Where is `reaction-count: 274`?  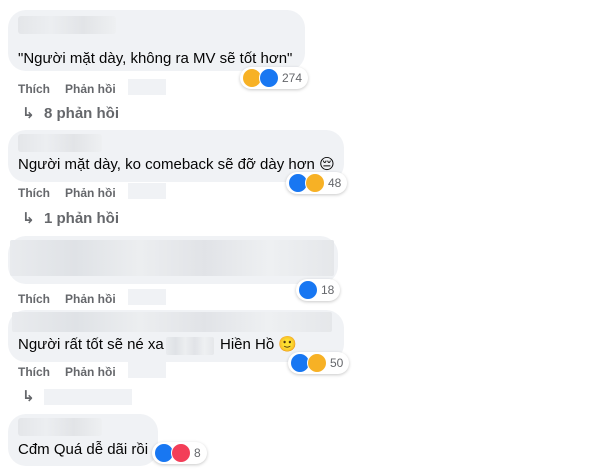 reaction-count: 274 is located at coordinates (292, 78).